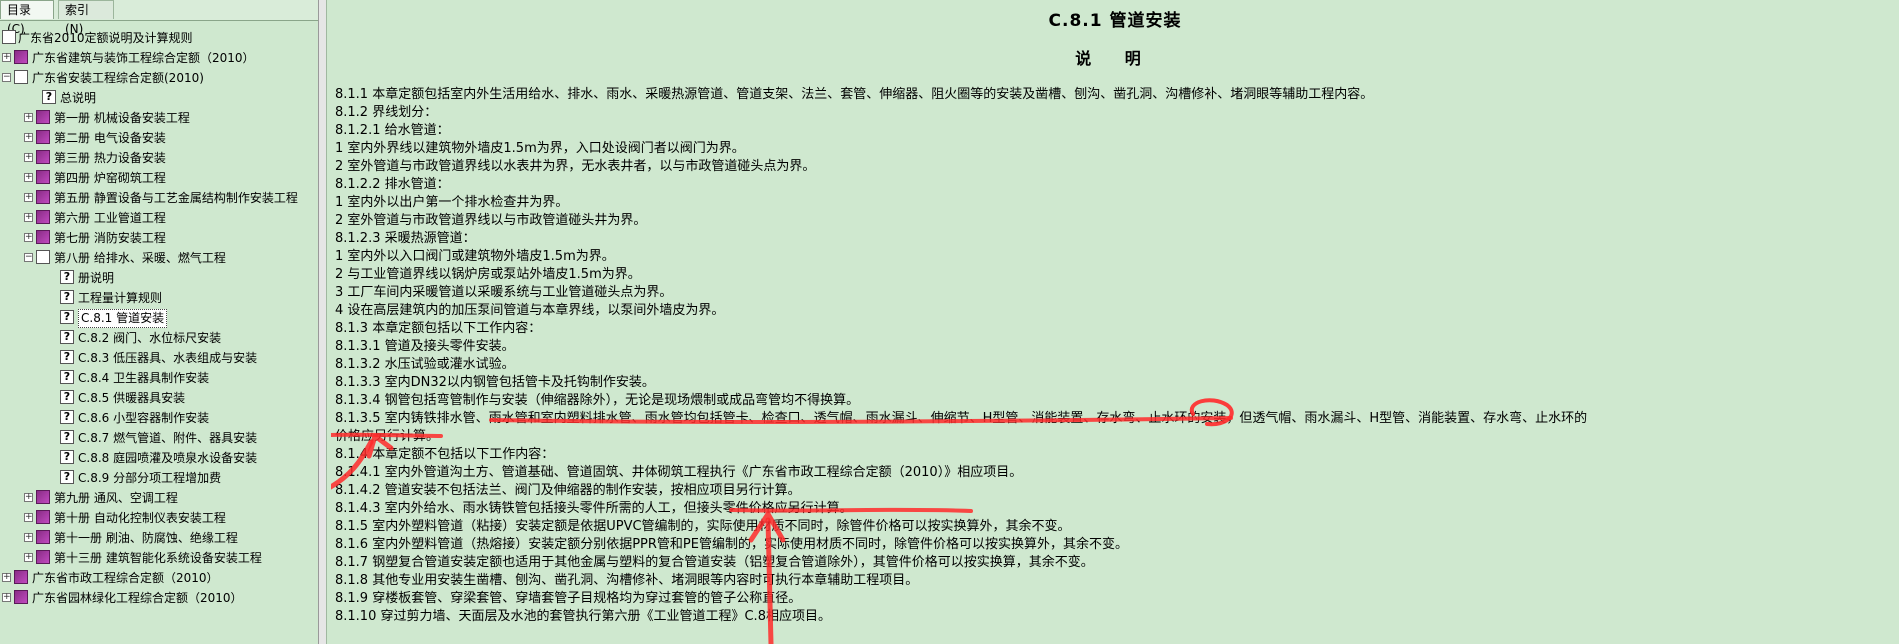  I want to click on body-line: 1 室内外界线以建筑物外墙皮1.5m为界，入口处设阀门者以阀门为界。, so click(540, 148).